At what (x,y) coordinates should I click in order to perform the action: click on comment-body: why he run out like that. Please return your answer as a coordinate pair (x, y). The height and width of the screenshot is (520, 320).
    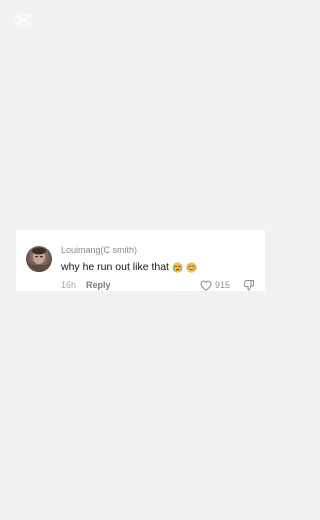
    Looking at the image, I should click on (158, 267).